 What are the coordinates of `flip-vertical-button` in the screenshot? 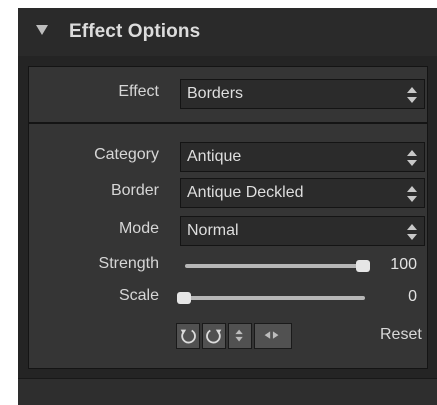 It's located at (240, 336).